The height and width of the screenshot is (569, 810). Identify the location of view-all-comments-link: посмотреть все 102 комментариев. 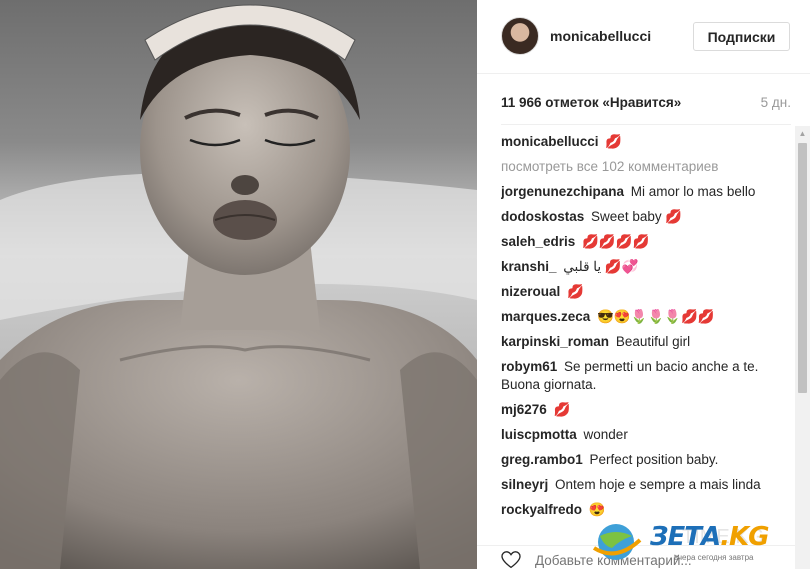
(645, 167).